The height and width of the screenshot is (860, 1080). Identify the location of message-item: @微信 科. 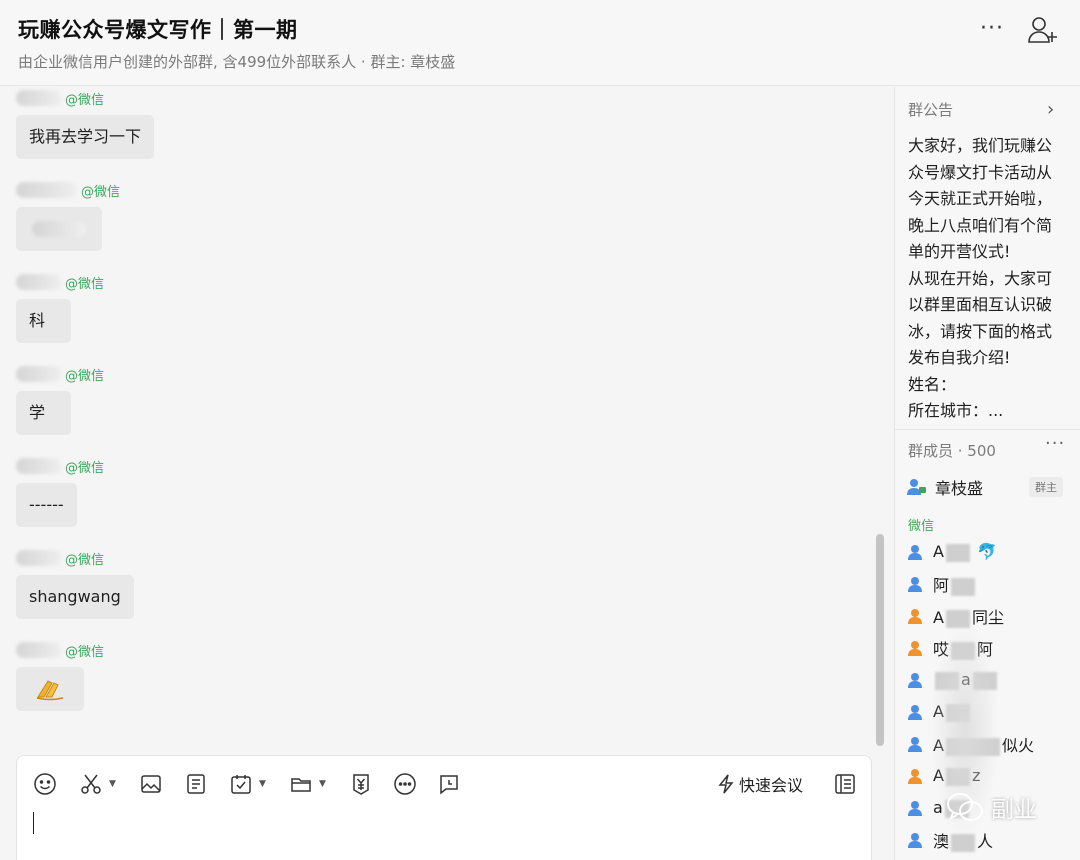
(60, 308).